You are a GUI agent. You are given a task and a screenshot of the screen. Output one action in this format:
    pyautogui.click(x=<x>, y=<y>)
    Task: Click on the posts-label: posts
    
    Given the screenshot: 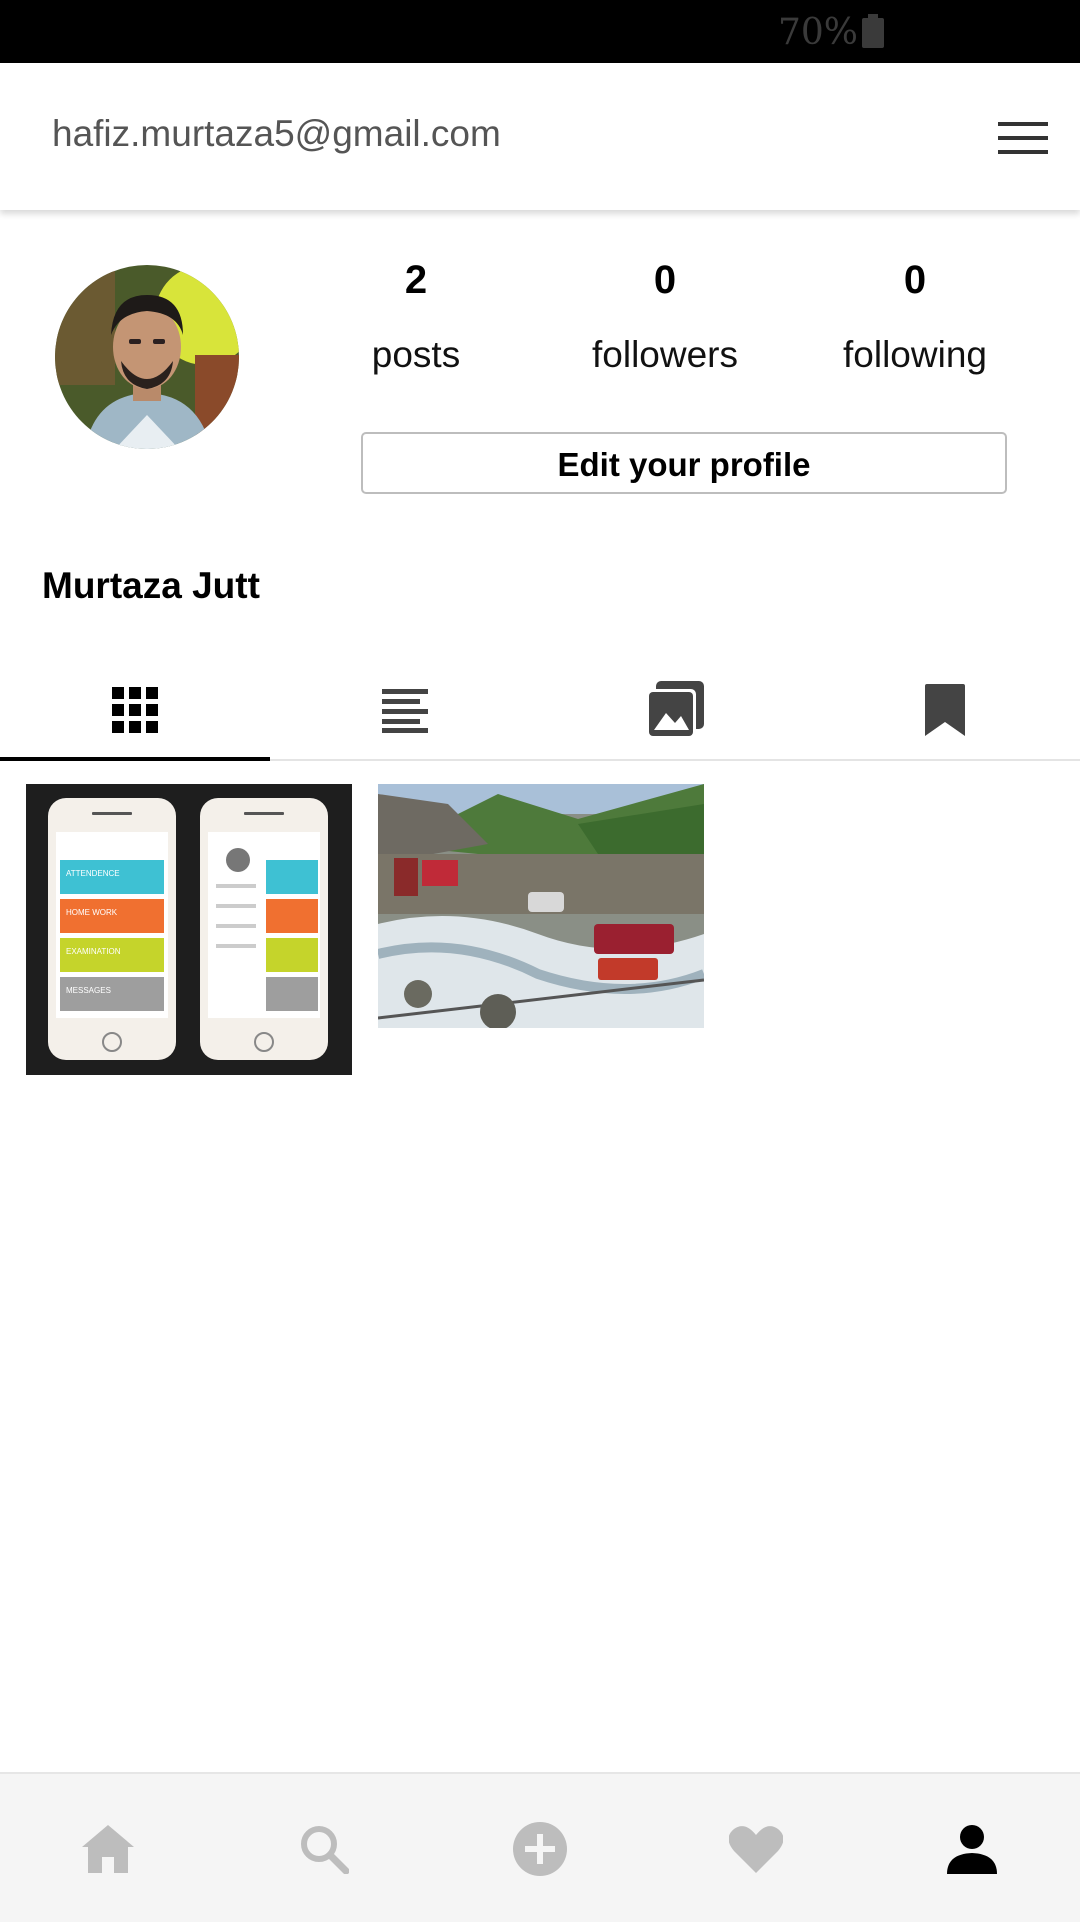 What is the action you would take?
    pyautogui.click(x=416, y=354)
    